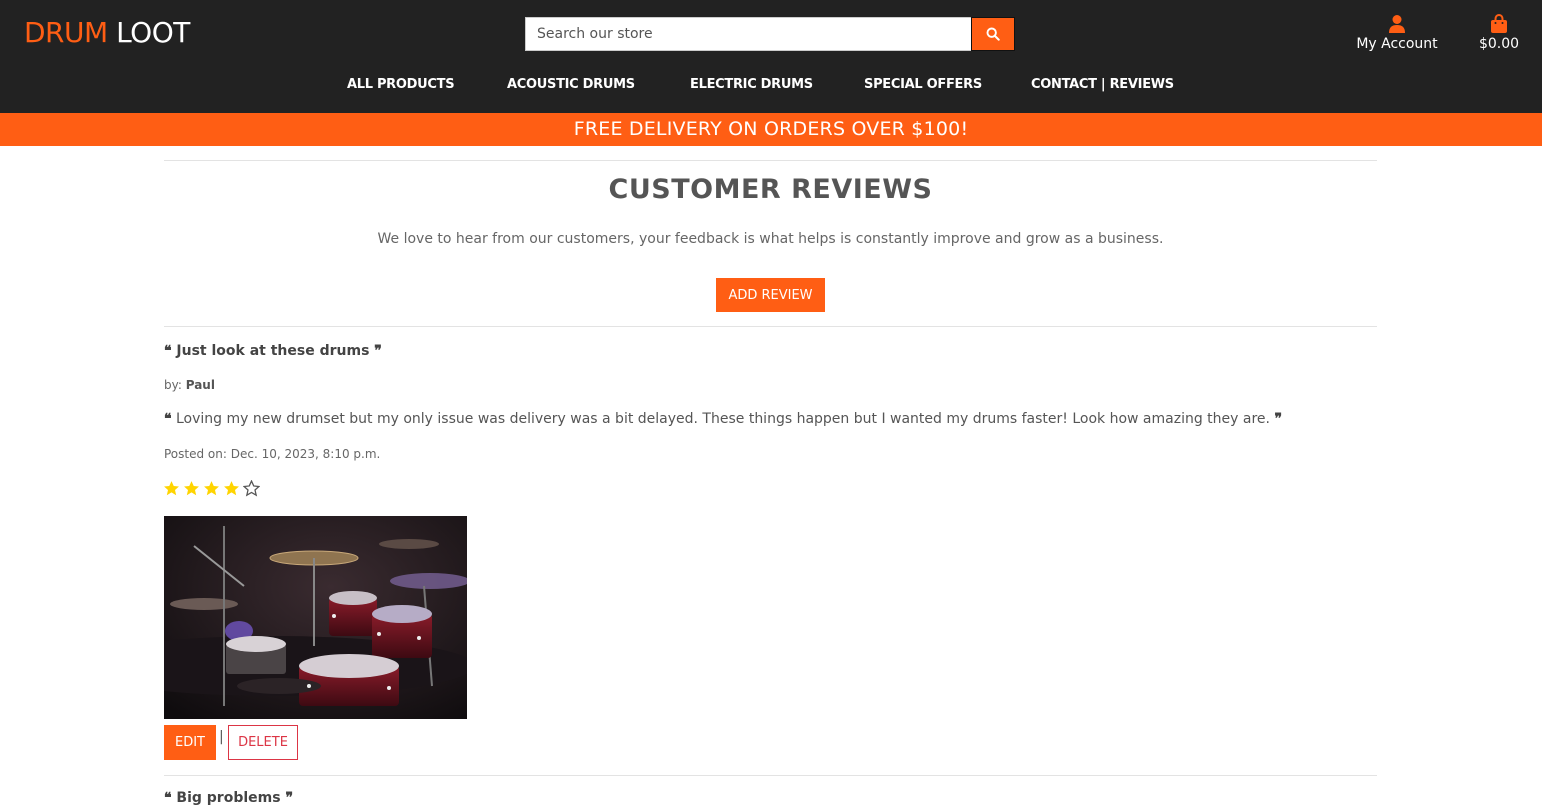 Image resolution: width=1542 pixels, height=806 pixels. What do you see at coordinates (401, 84) in the screenshot?
I see `nav-all-products: ALL PRODUCTS` at bounding box center [401, 84].